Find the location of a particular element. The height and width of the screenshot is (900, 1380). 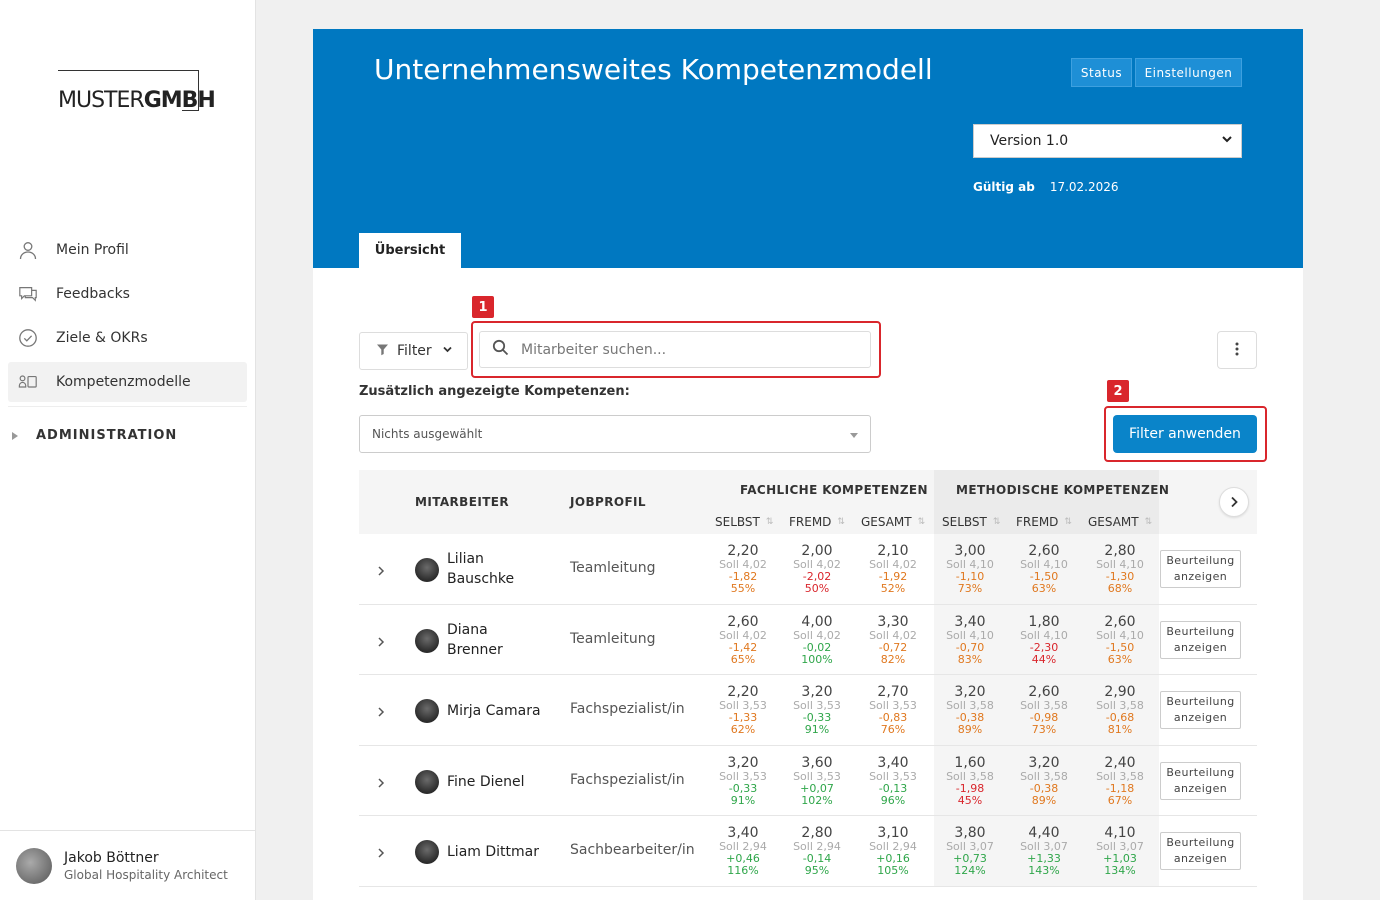

score-val: 2,90 is located at coordinates (1120, 692).